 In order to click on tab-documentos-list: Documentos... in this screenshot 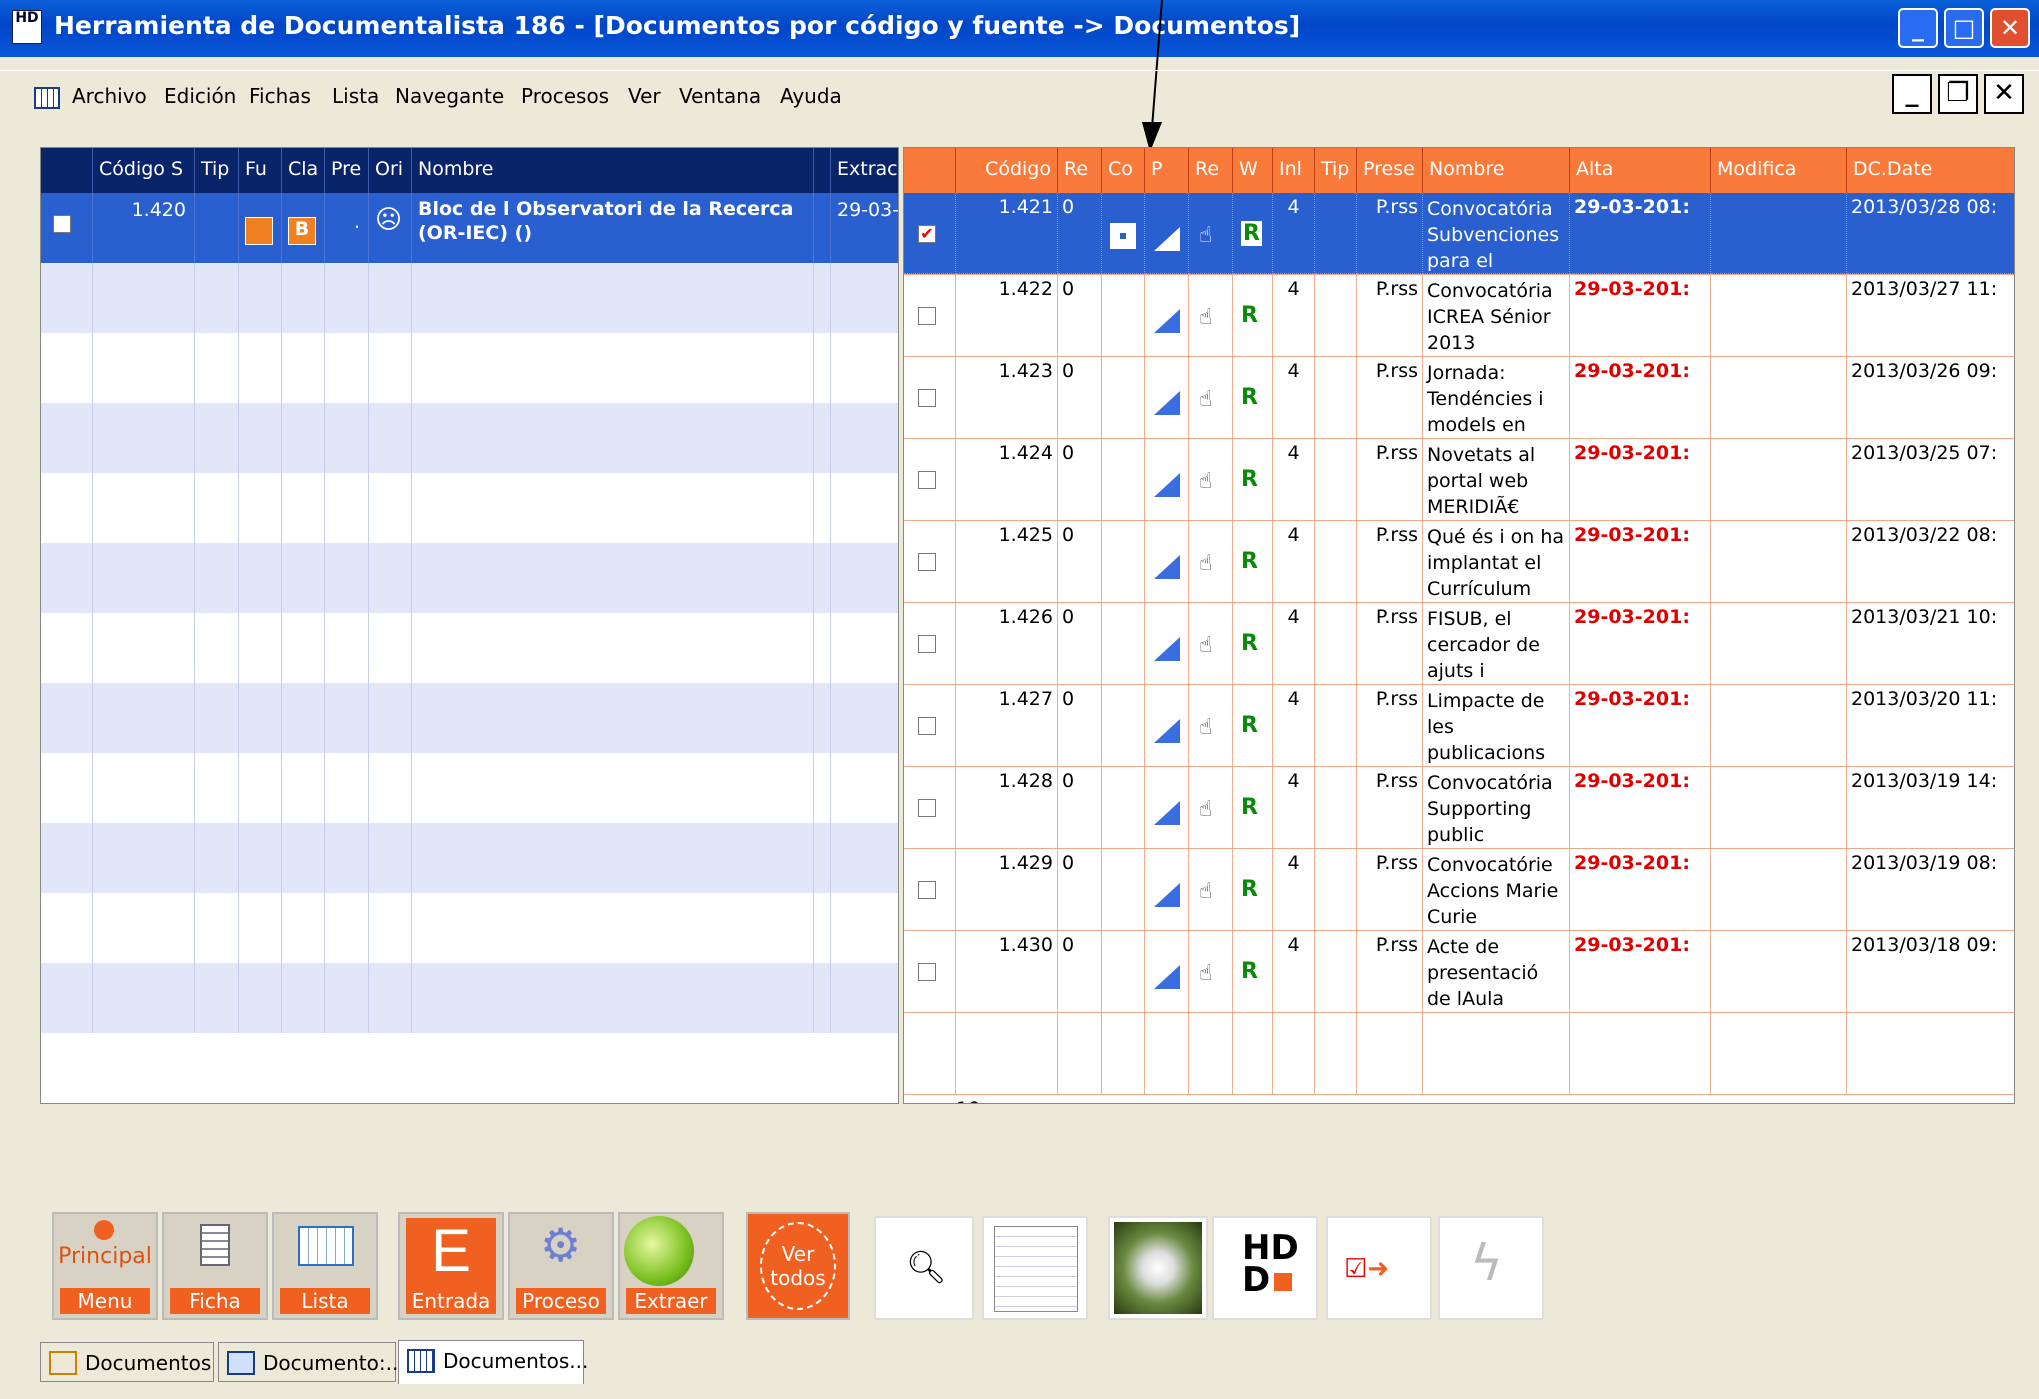, I will do `click(493, 1362)`.